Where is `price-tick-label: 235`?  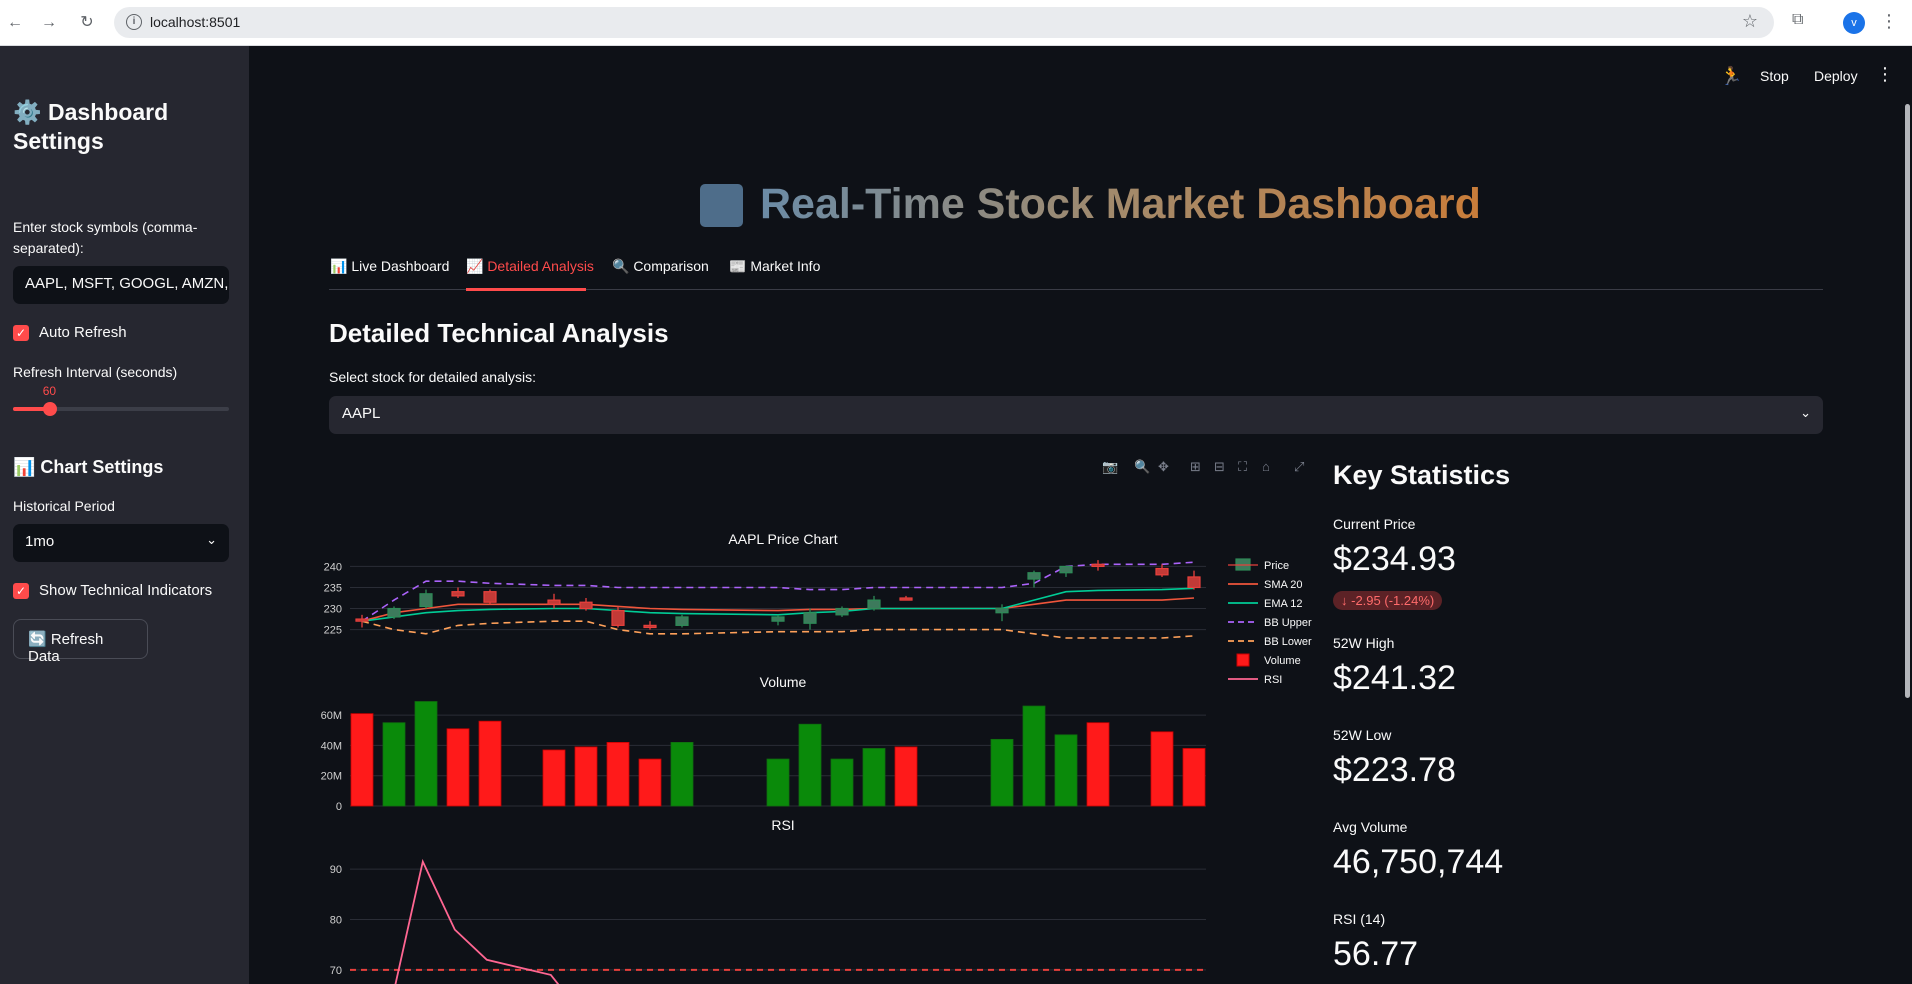 price-tick-label: 235 is located at coordinates (333, 588).